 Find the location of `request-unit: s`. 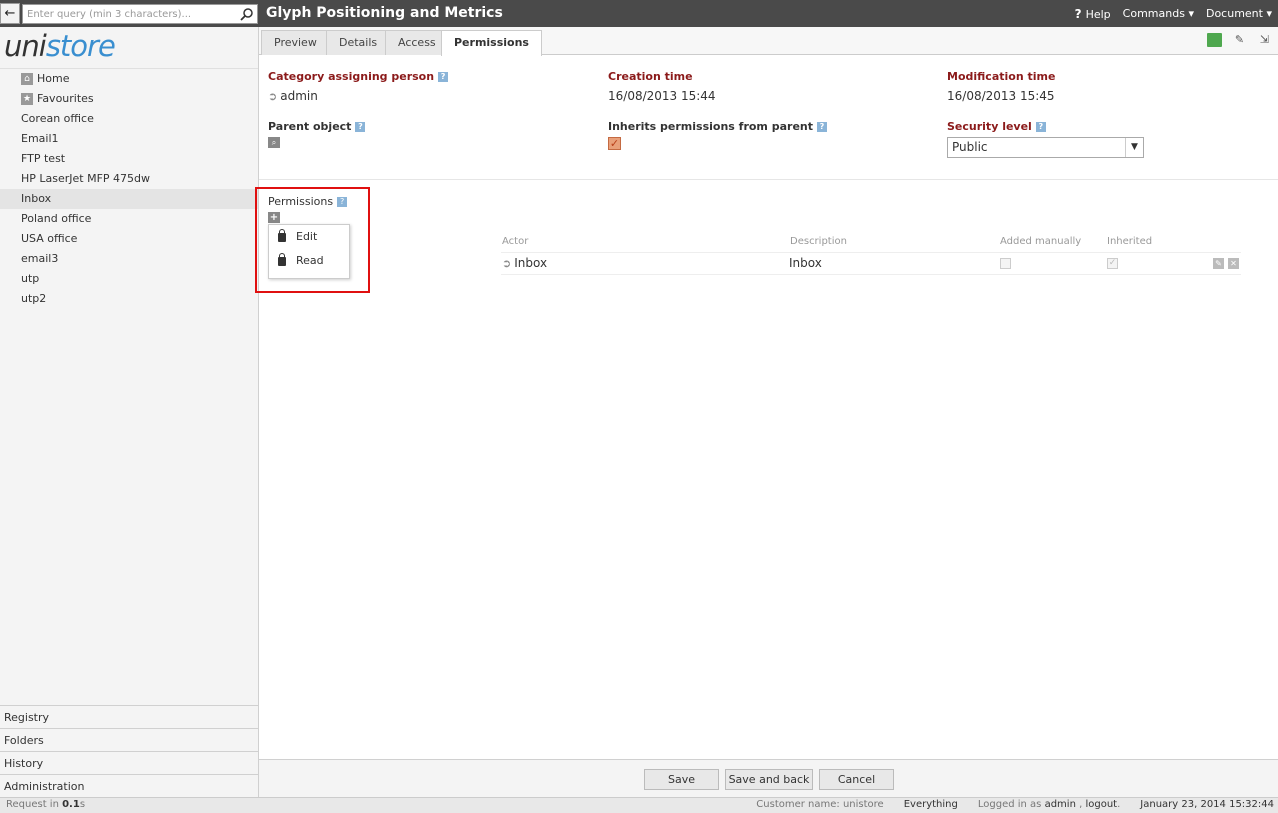

request-unit: s is located at coordinates (82, 804).